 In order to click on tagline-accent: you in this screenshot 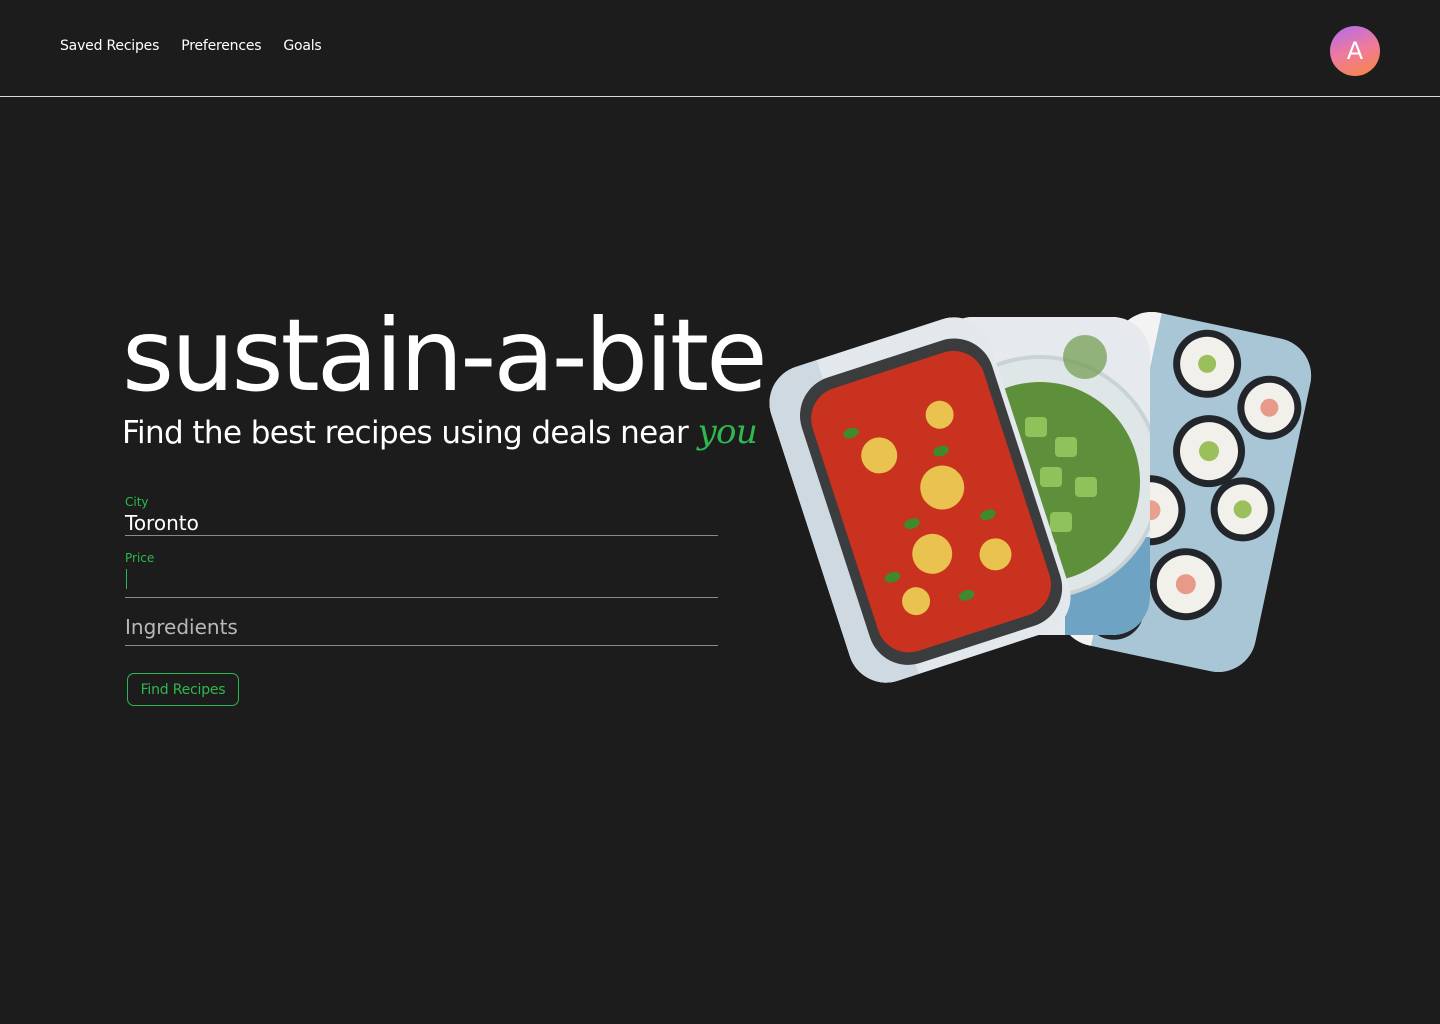, I will do `click(727, 432)`.